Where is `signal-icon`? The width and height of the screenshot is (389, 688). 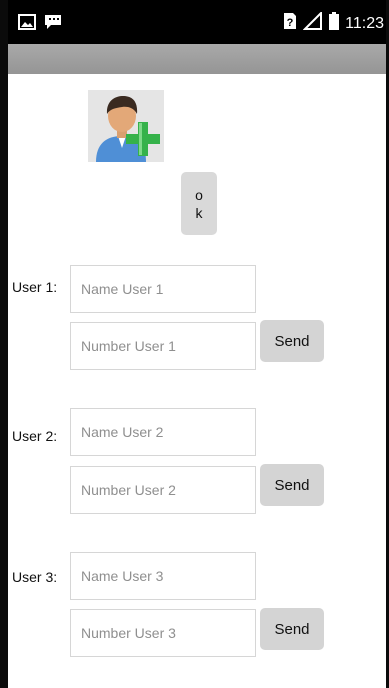 signal-icon is located at coordinates (312, 22).